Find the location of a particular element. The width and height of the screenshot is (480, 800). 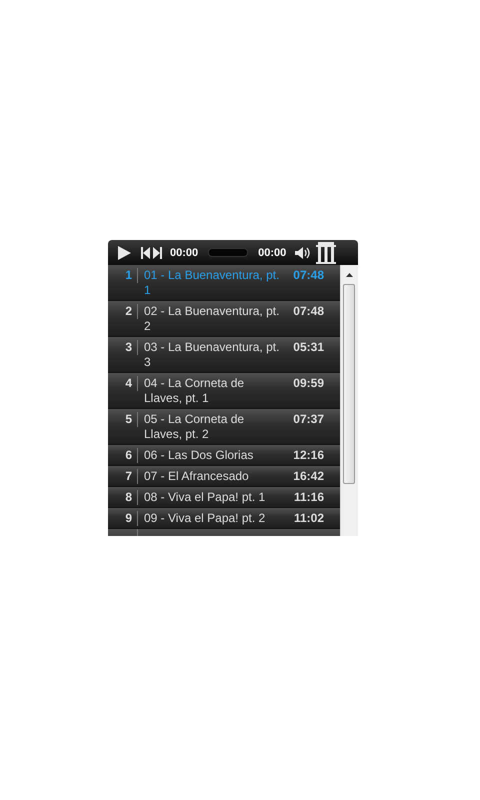

track-title: 06 - Las Dos Glorias is located at coordinates (198, 455).